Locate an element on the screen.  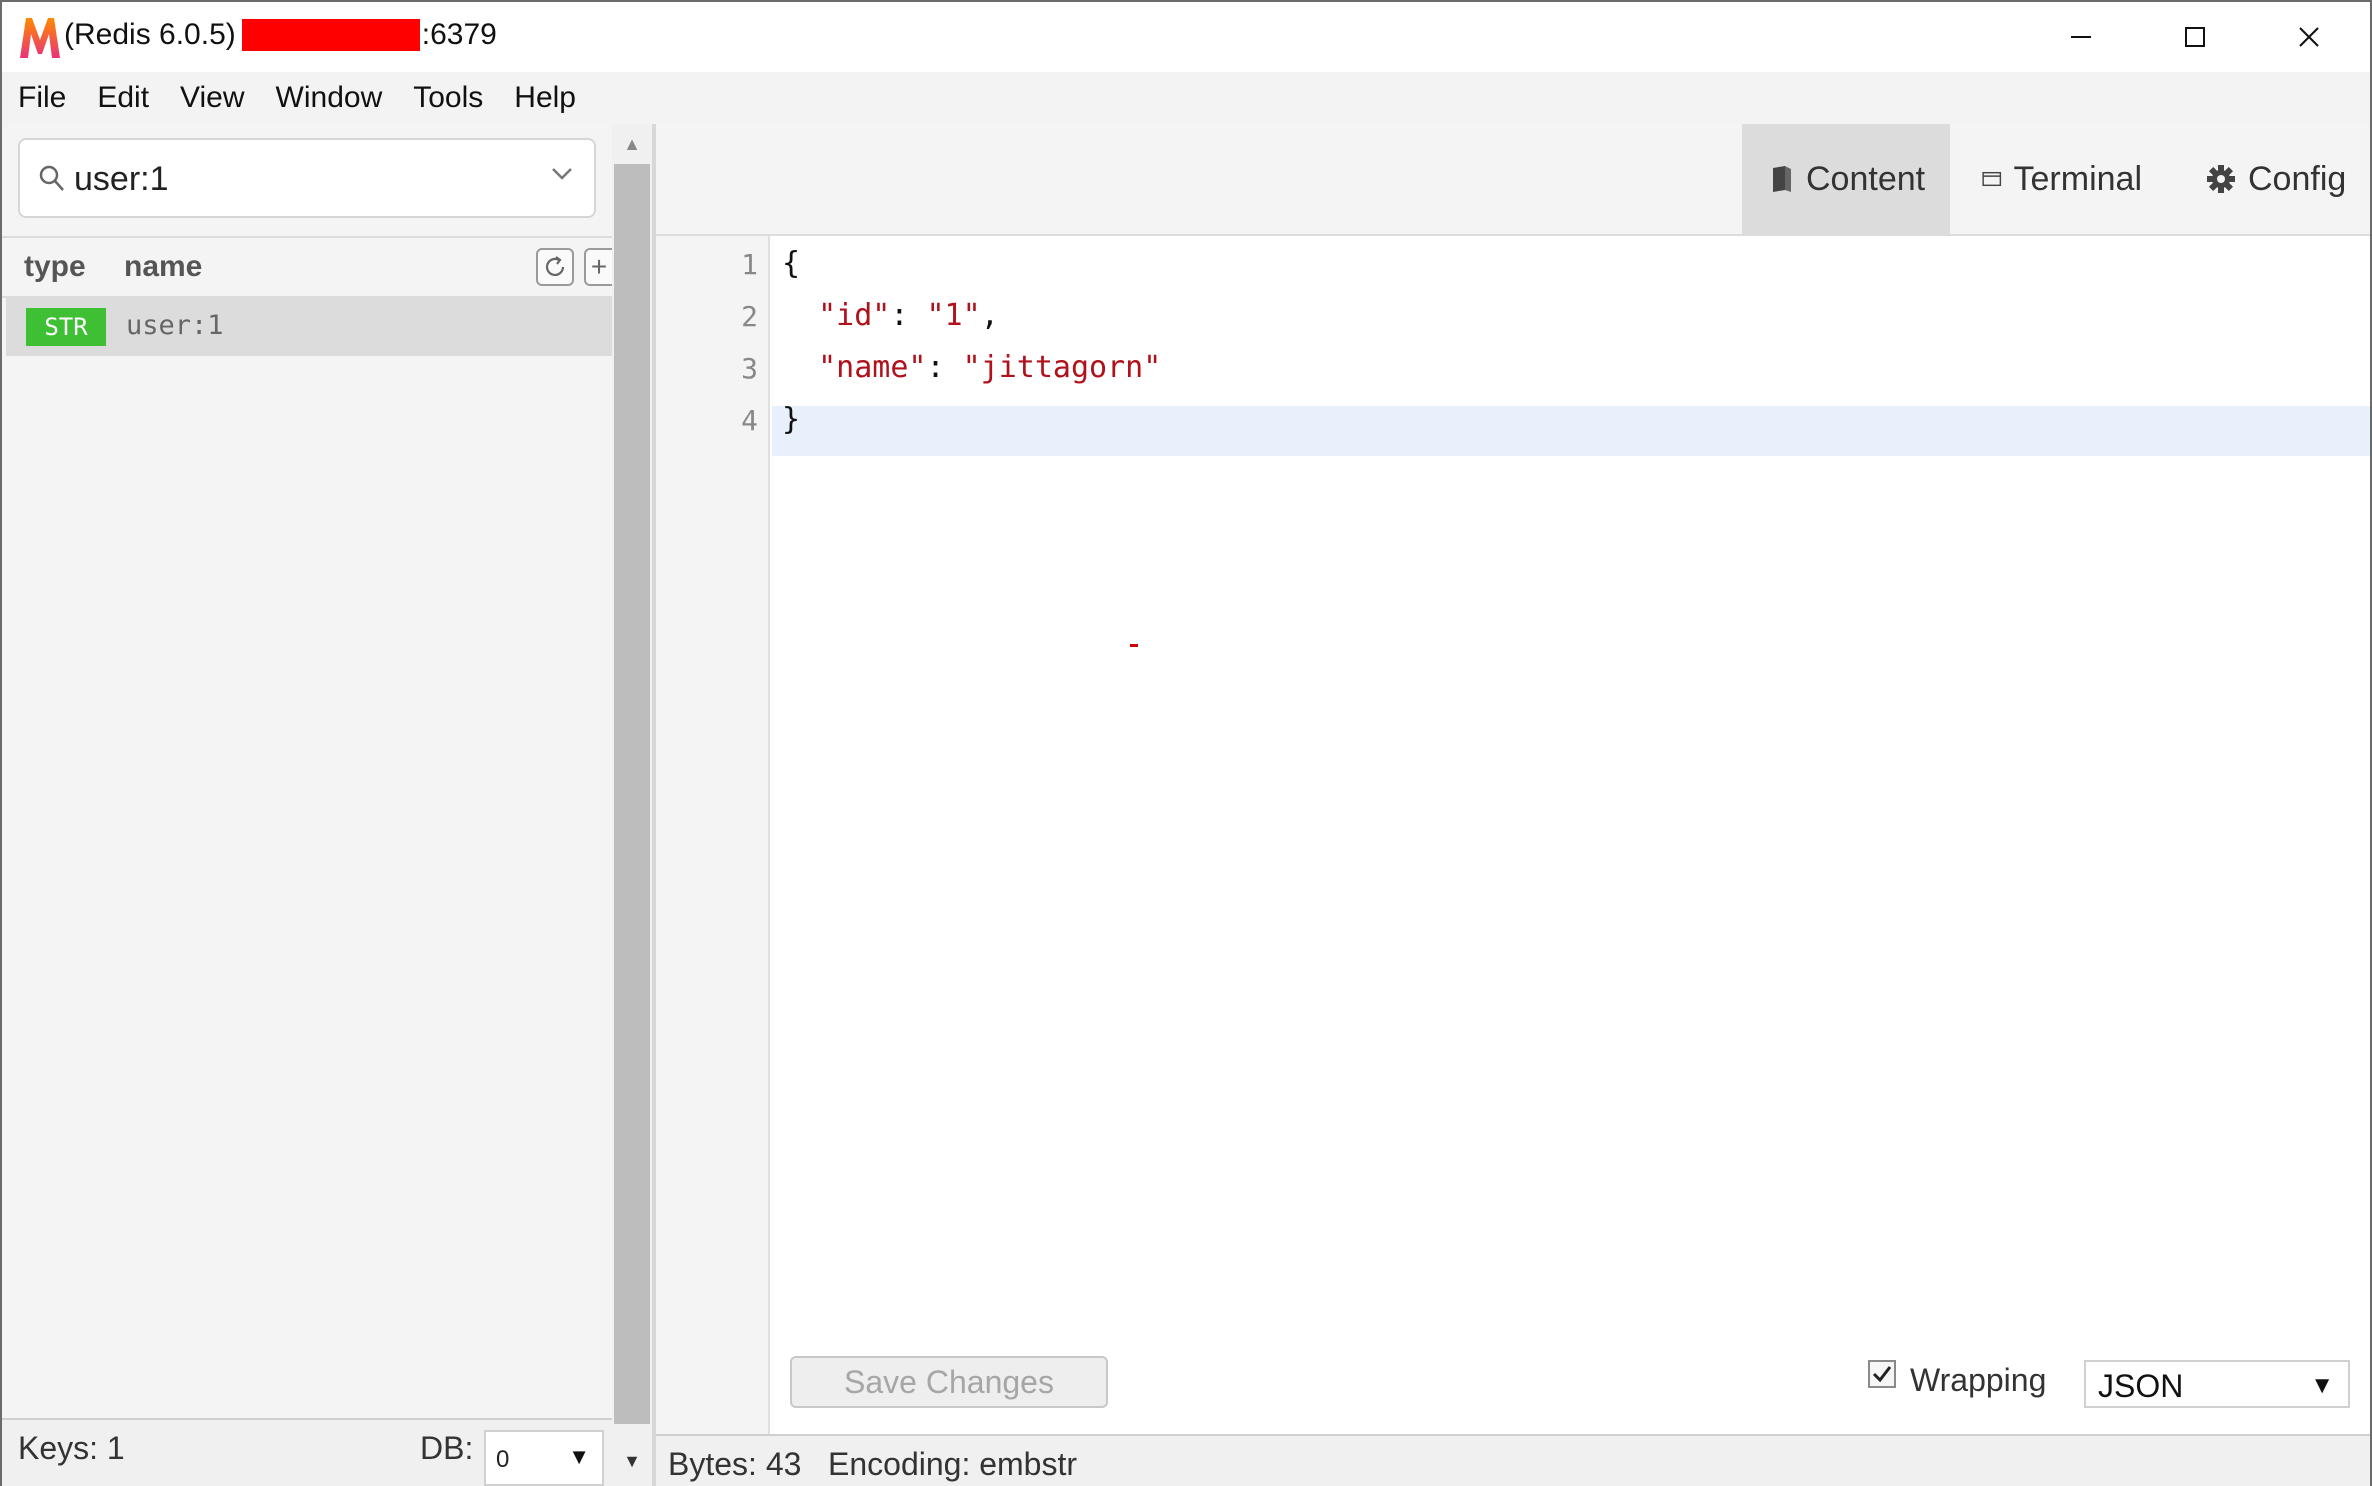
line-number-gutter: 1 2 3 4 is located at coordinates (713, 836).